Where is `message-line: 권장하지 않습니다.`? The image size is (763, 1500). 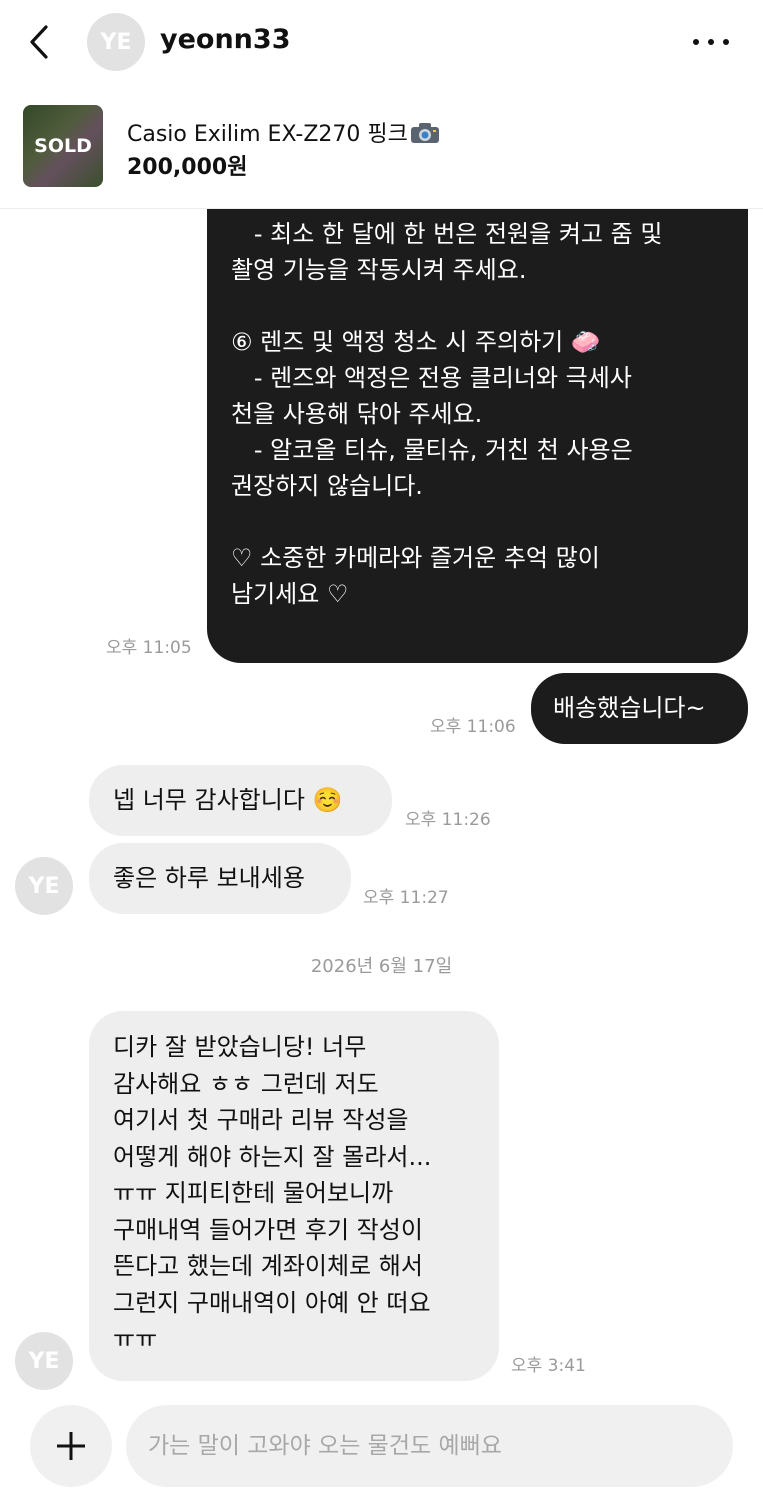
message-line: 권장하지 않습니다. is located at coordinates (327, 486).